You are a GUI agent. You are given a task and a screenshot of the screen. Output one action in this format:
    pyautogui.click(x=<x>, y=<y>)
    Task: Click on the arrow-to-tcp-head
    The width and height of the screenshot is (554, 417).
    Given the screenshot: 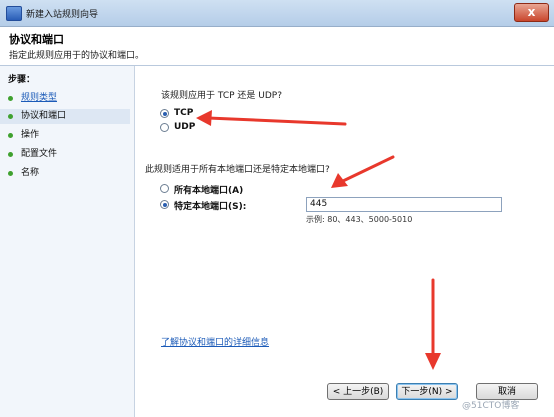 What is the action you would take?
    pyautogui.click(x=204, y=118)
    